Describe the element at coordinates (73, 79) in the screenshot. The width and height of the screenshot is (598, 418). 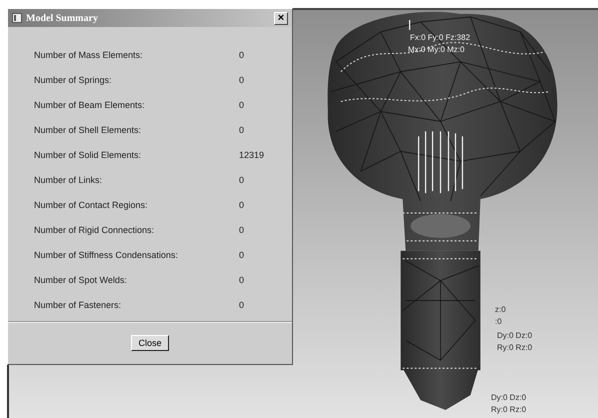
I see `stat-label: Number of Springs:` at that location.